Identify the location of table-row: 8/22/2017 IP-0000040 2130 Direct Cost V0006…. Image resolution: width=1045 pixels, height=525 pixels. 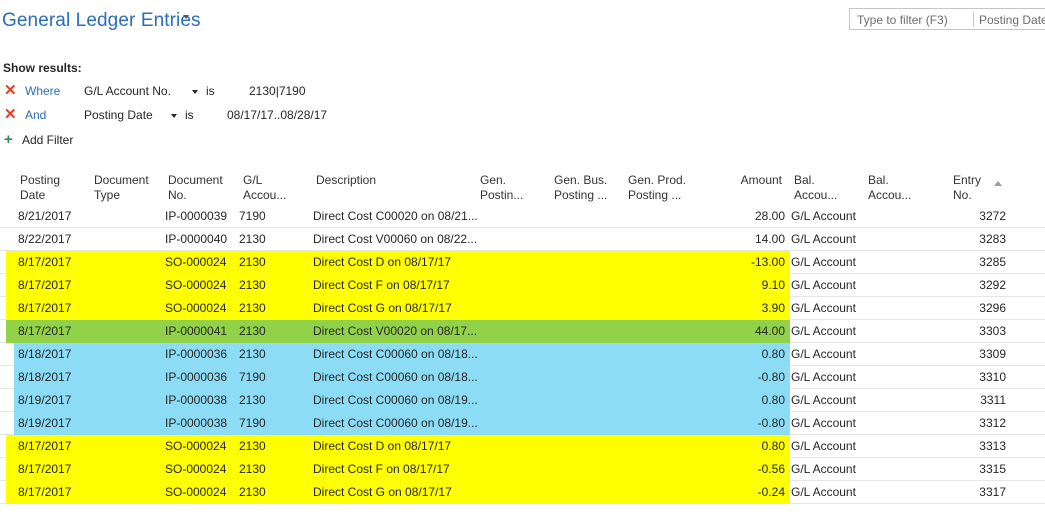
(522, 239).